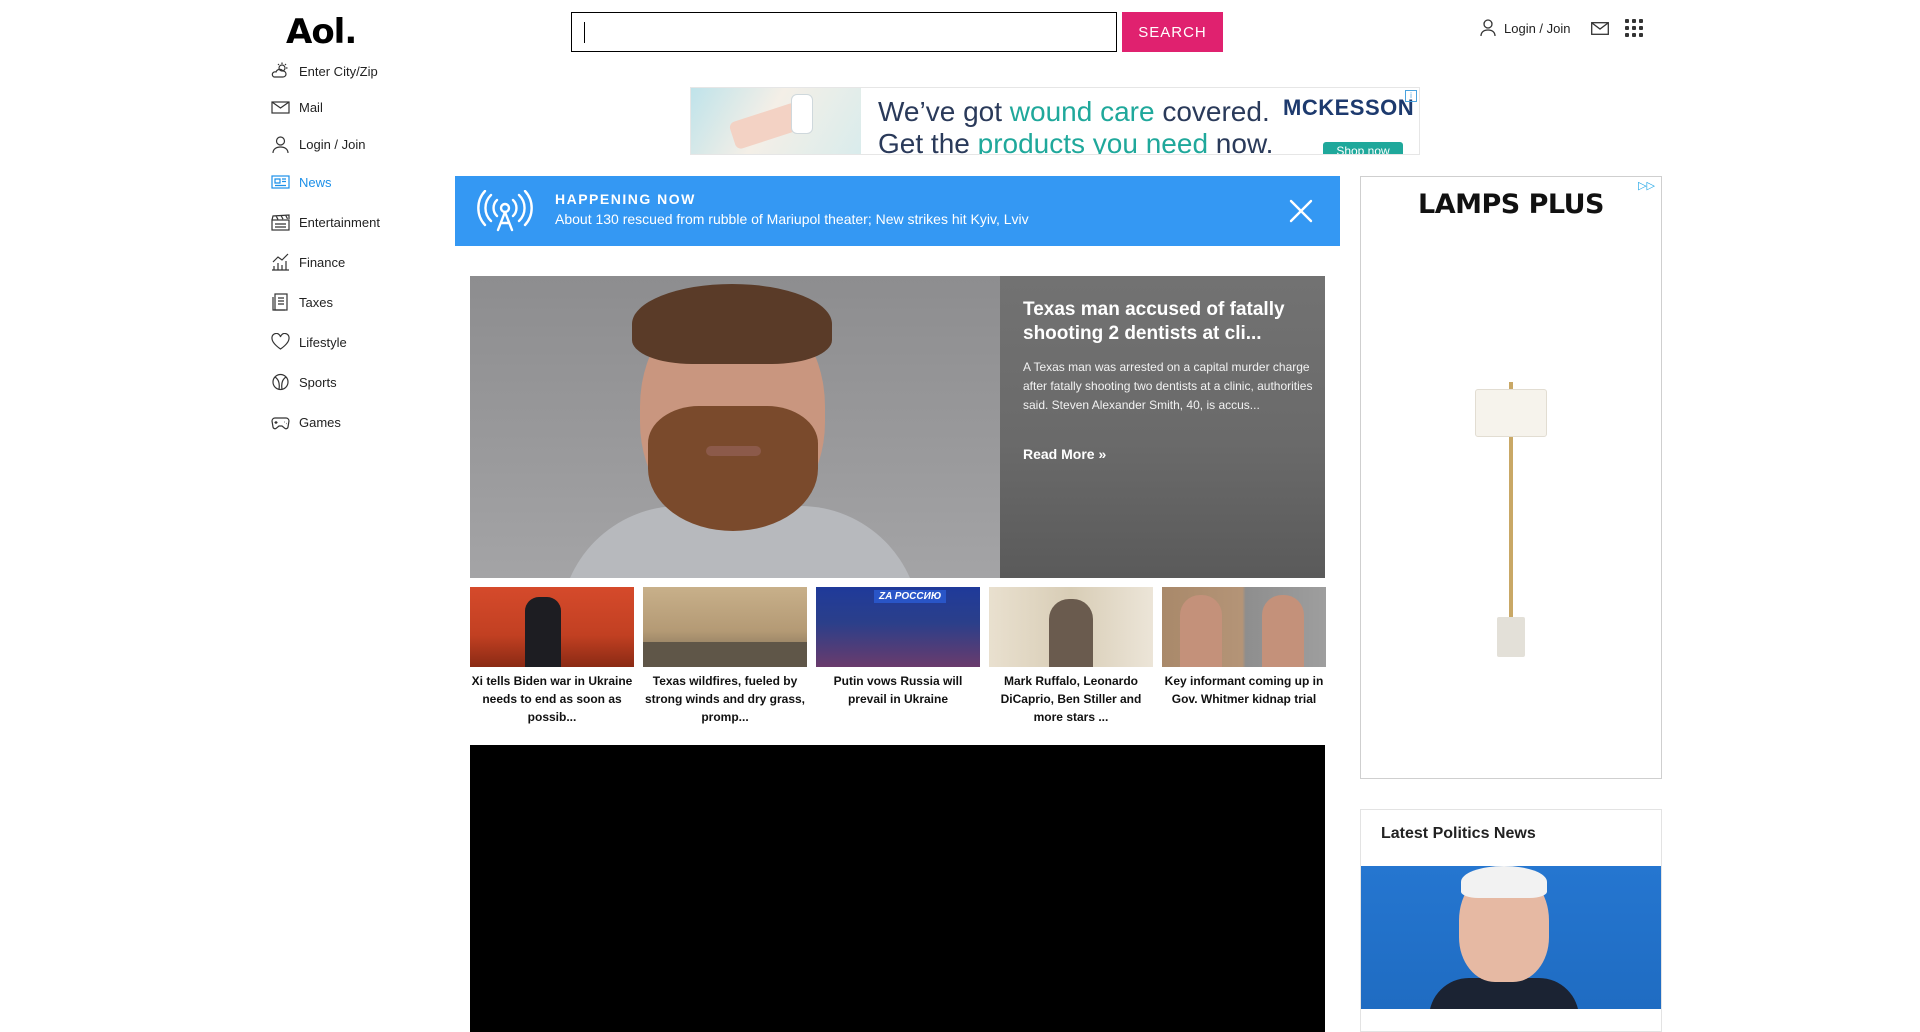 The width and height of the screenshot is (1920, 1032). I want to click on finance-chart-icon, so click(280, 262).